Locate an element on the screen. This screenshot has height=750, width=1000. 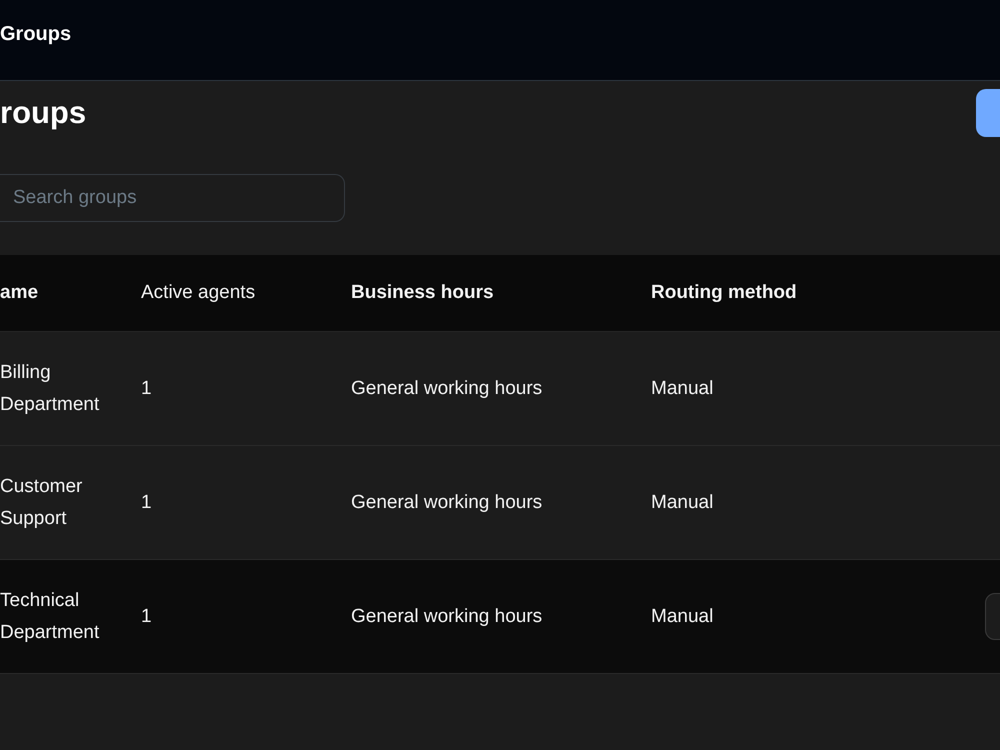
topbar-title: Groups is located at coordinates (36, 34).